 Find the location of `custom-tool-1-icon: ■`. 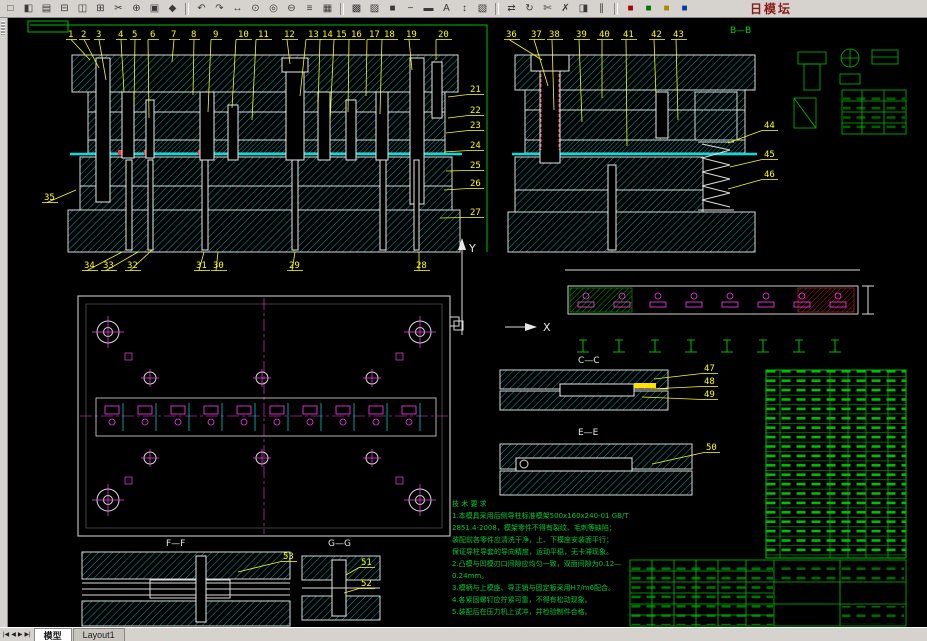

custom-tool-1-icon: ■ is located at coordinates (630, 9).